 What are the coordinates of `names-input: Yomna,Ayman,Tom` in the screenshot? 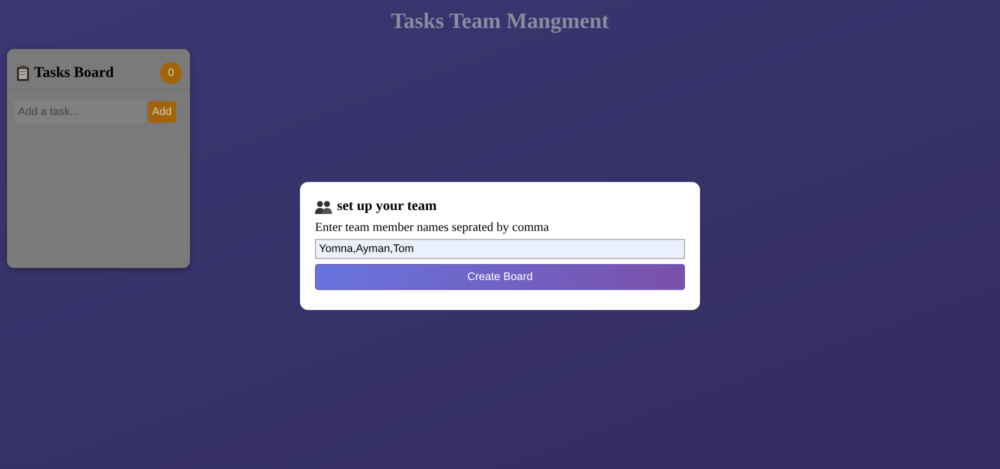 It's located at (500, 249).